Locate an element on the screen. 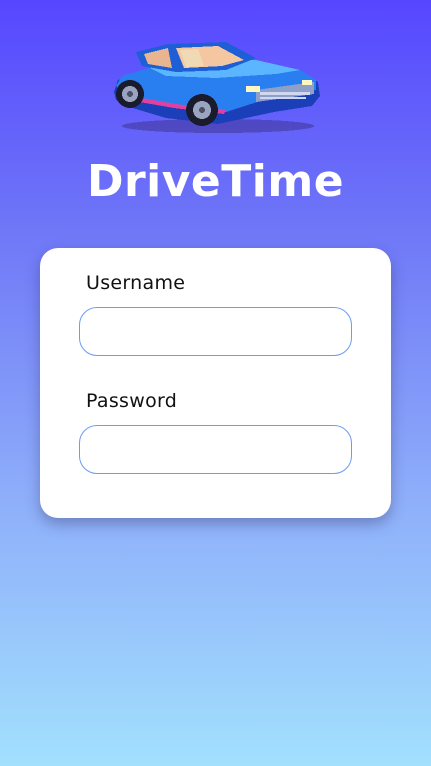 Image resolution: width=431 pixels, height=766 pixels. car-logo-icon is located at coordinates (214, 88).